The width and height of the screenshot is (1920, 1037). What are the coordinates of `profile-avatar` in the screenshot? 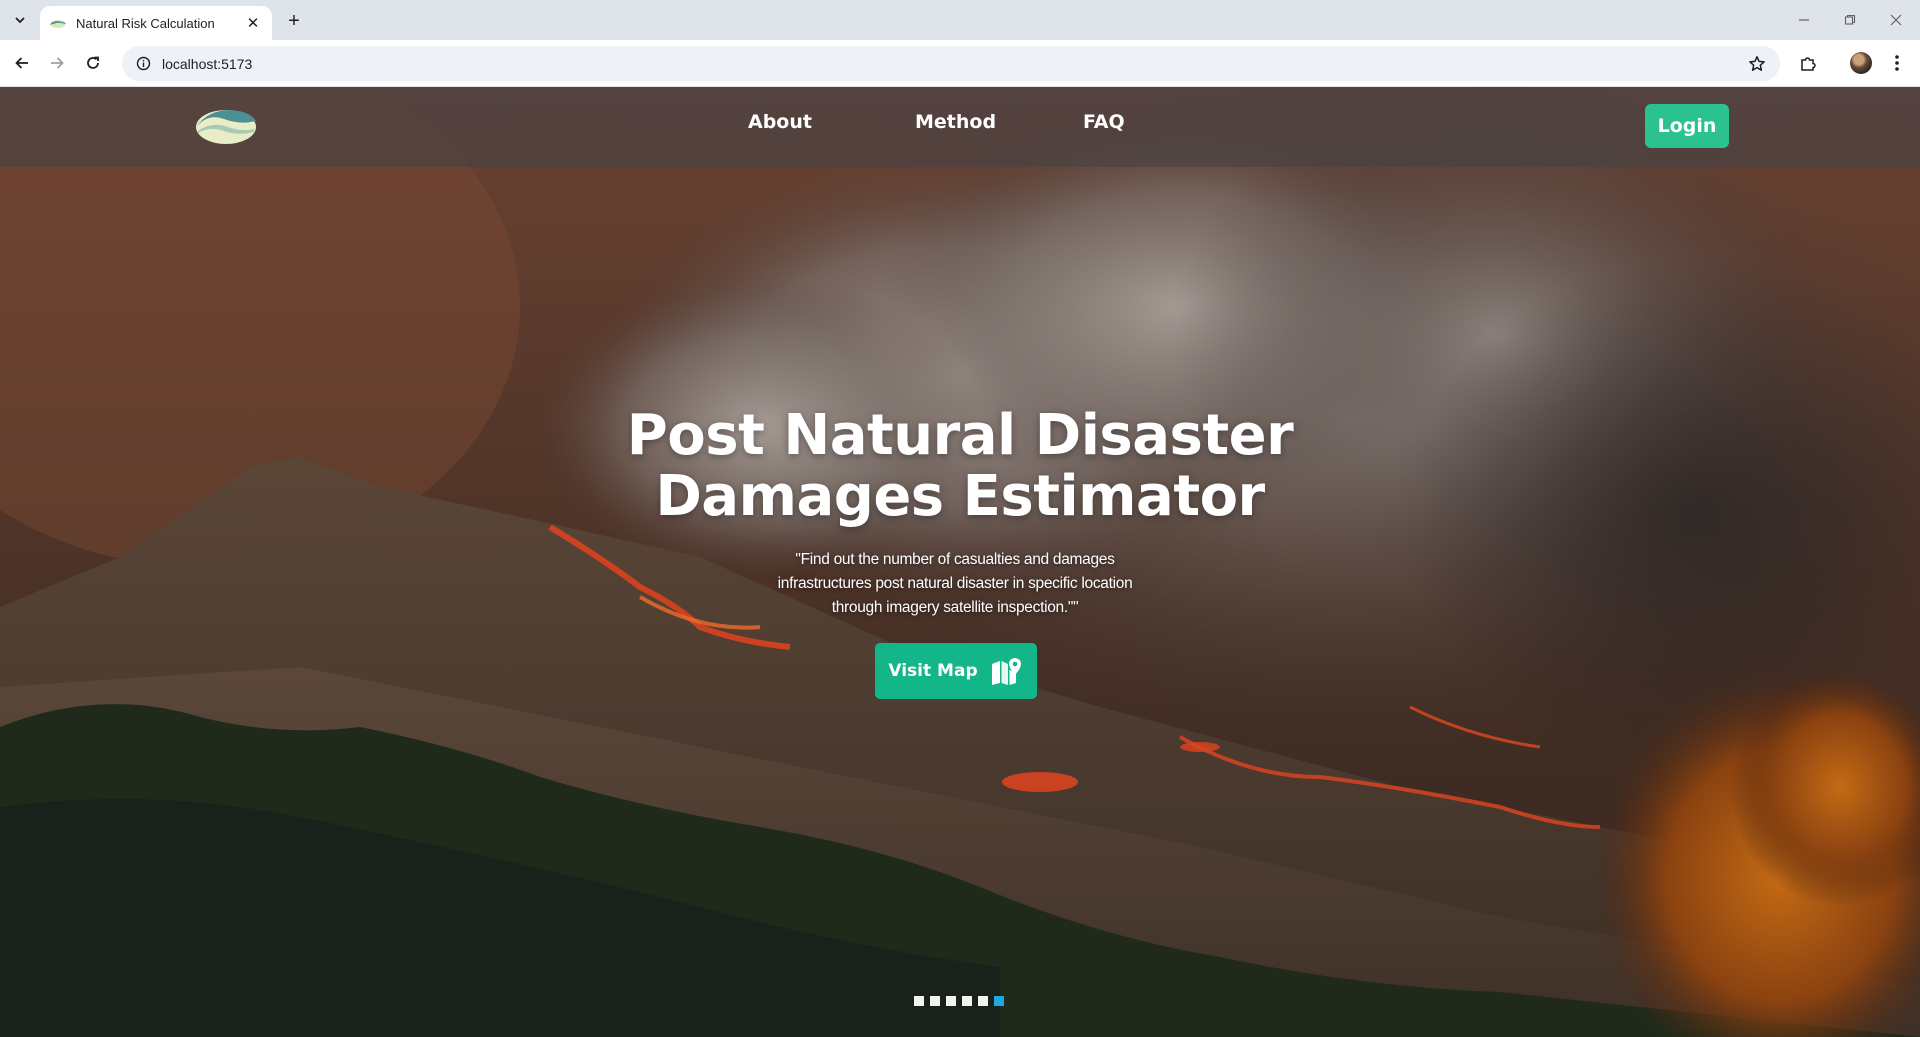 It's located at (1861, 63).